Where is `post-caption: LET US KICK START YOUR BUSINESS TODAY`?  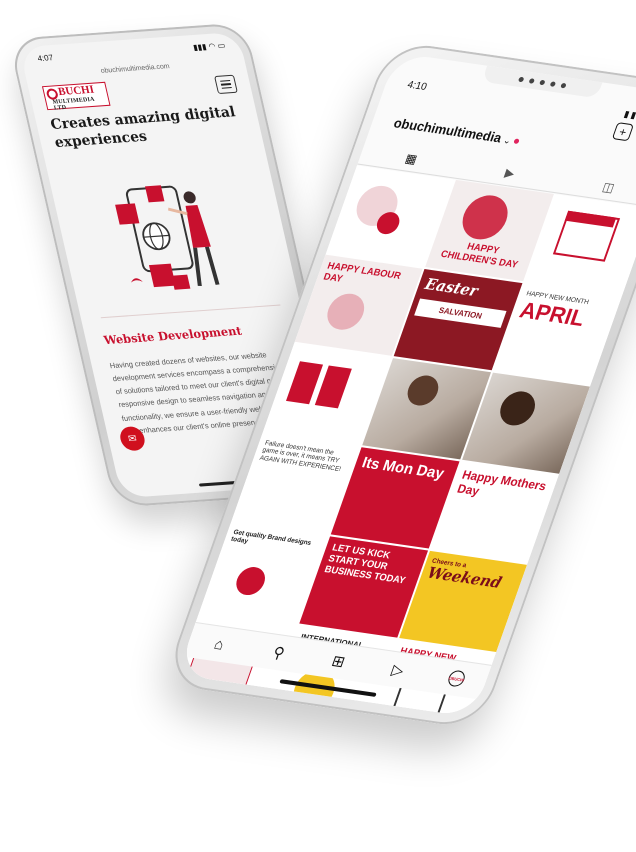
post-caption: LET US KICK START YOUR BUSINESS TODAY is located at coordinates (364, 564).